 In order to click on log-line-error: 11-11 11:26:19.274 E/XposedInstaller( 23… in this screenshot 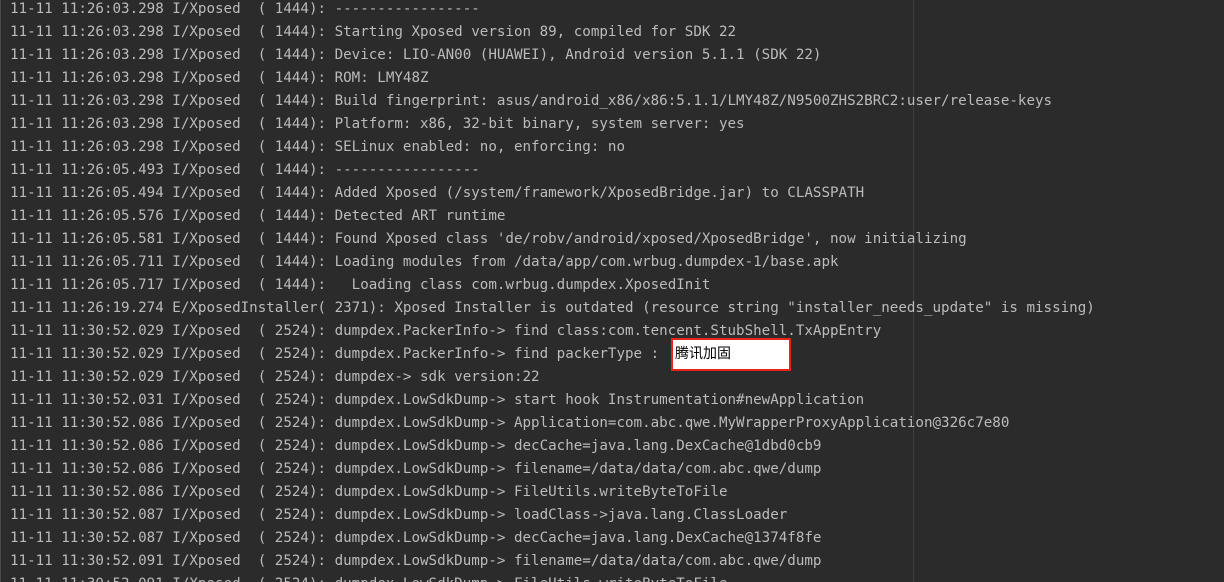, I will do `click(552, 308)`.